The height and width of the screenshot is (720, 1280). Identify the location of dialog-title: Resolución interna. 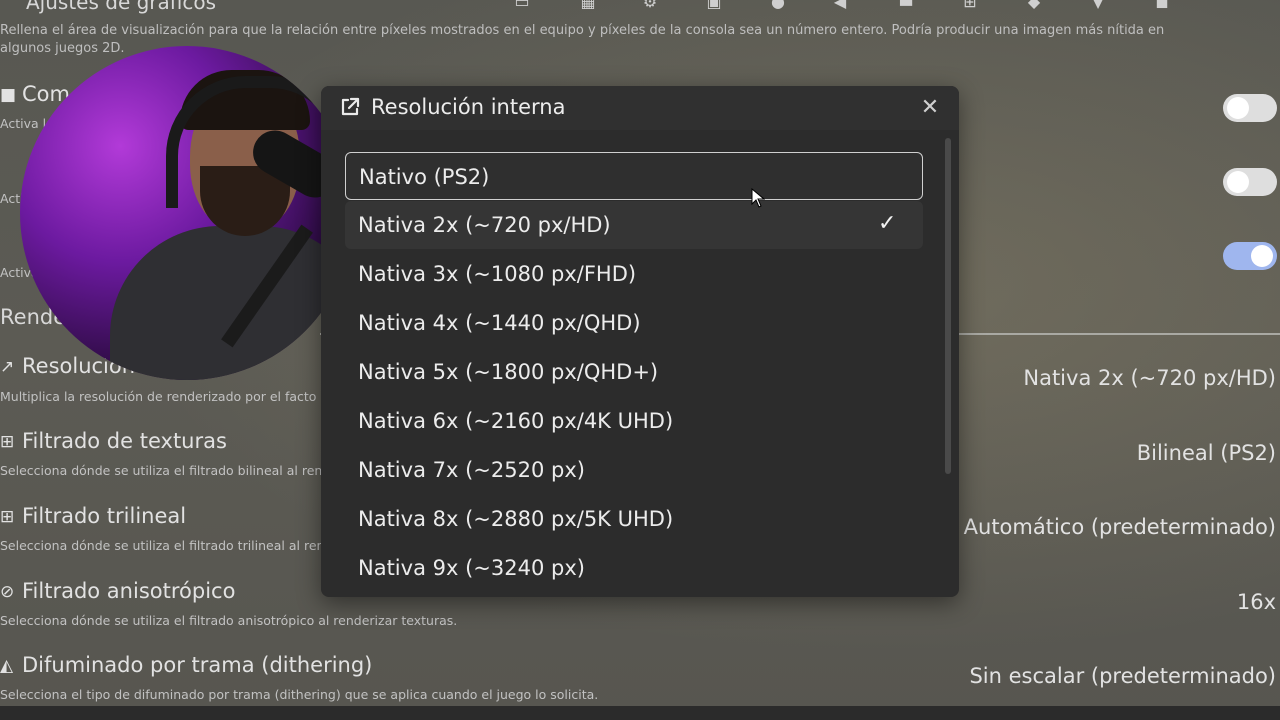
(468, 107).